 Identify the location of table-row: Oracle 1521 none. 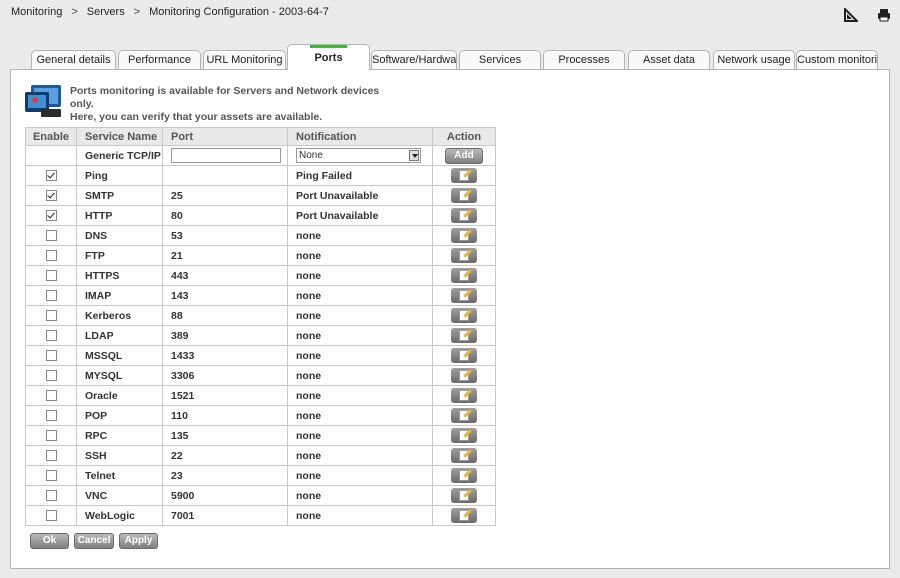
(260, 395).